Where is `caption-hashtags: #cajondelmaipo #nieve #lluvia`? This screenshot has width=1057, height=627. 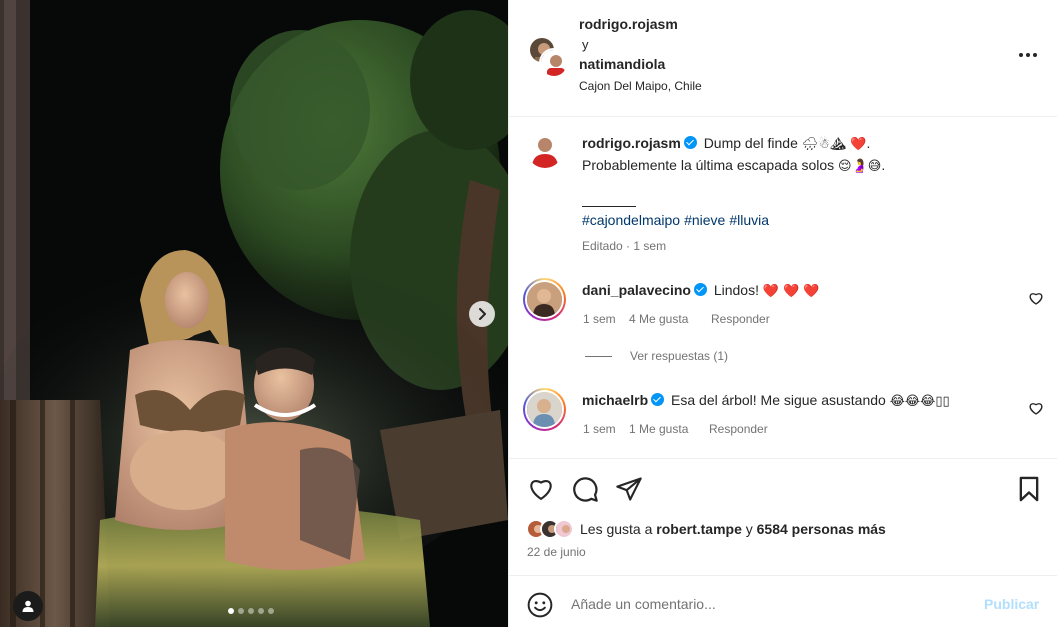 caption-hashtags: #cajondelmaipo #nieve #lluvia is located at coordinates (677, 220).